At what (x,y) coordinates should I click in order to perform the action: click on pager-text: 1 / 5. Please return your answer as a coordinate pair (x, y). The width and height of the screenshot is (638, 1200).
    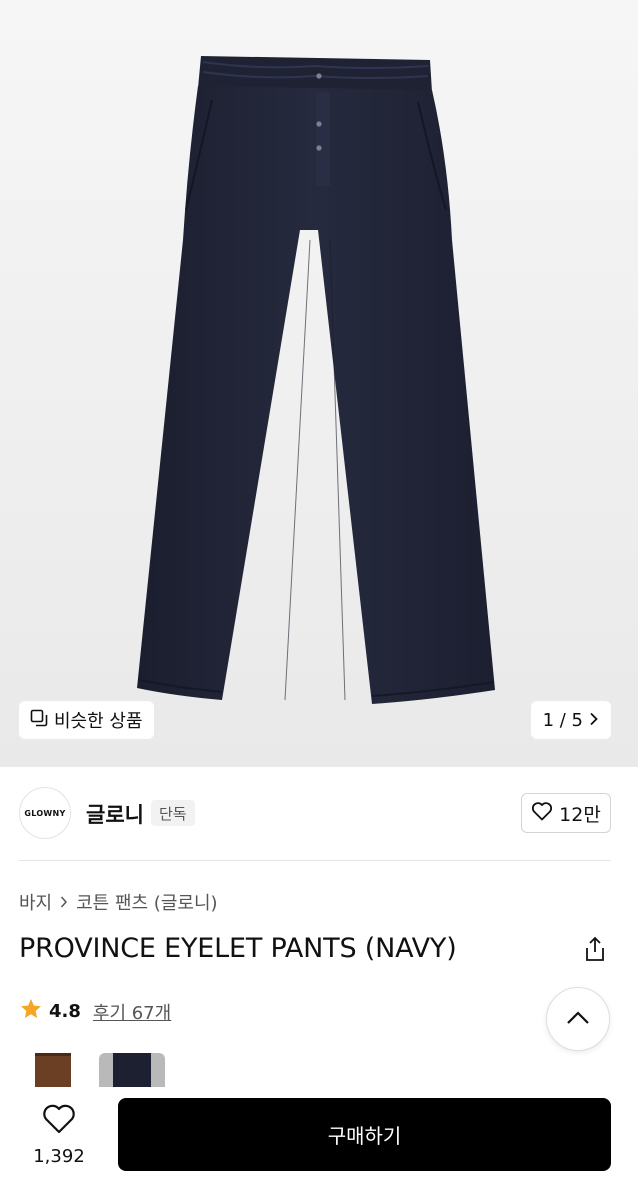
    Looking at the image, I should click on (562, 720).